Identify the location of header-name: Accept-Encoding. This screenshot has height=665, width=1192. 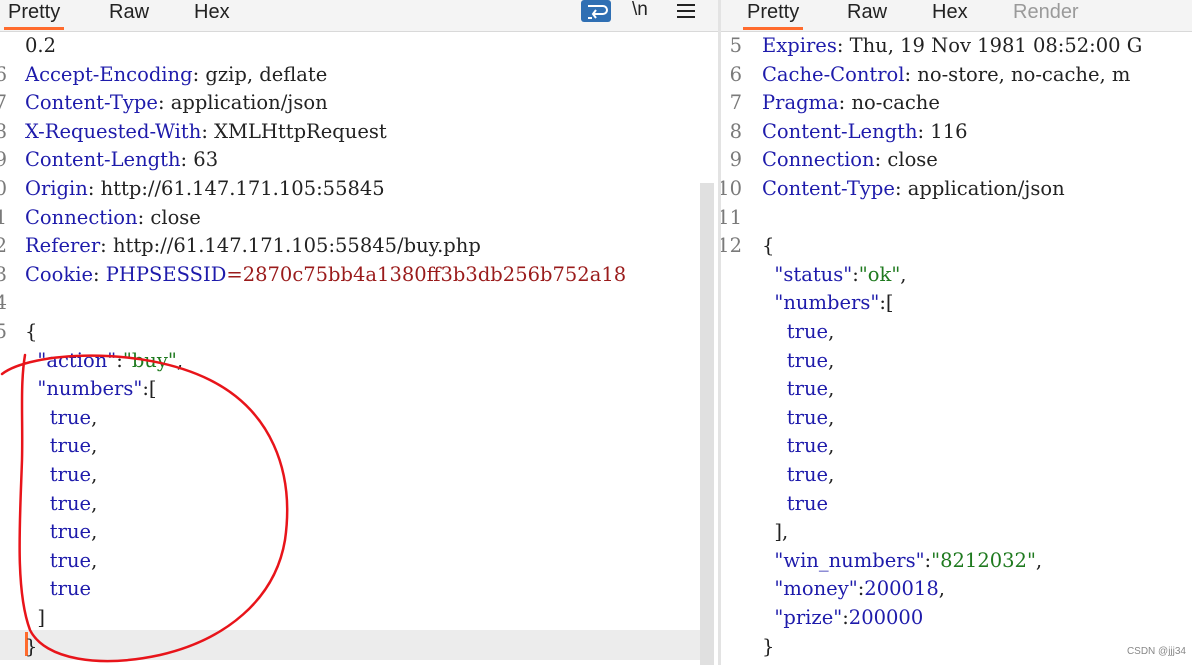
(109, 74).